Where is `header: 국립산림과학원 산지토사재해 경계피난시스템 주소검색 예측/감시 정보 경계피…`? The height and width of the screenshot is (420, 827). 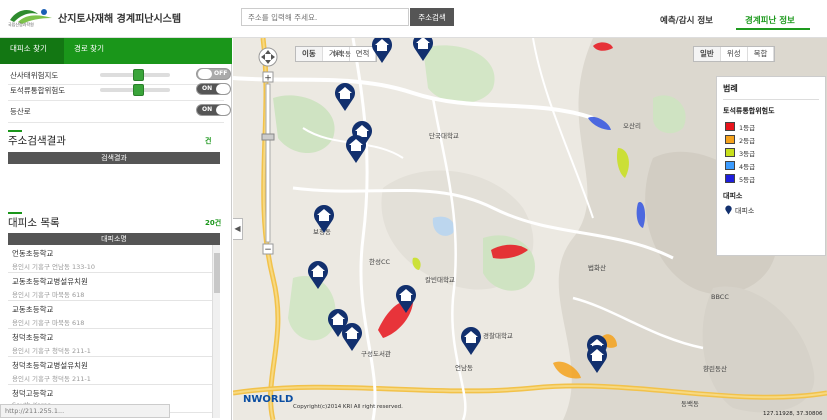
header: 국립산림과학원 산지토사재해 경계피난시스템 주소검색 예측/감시 정보 경계피… is located at coordinates (413, 19).